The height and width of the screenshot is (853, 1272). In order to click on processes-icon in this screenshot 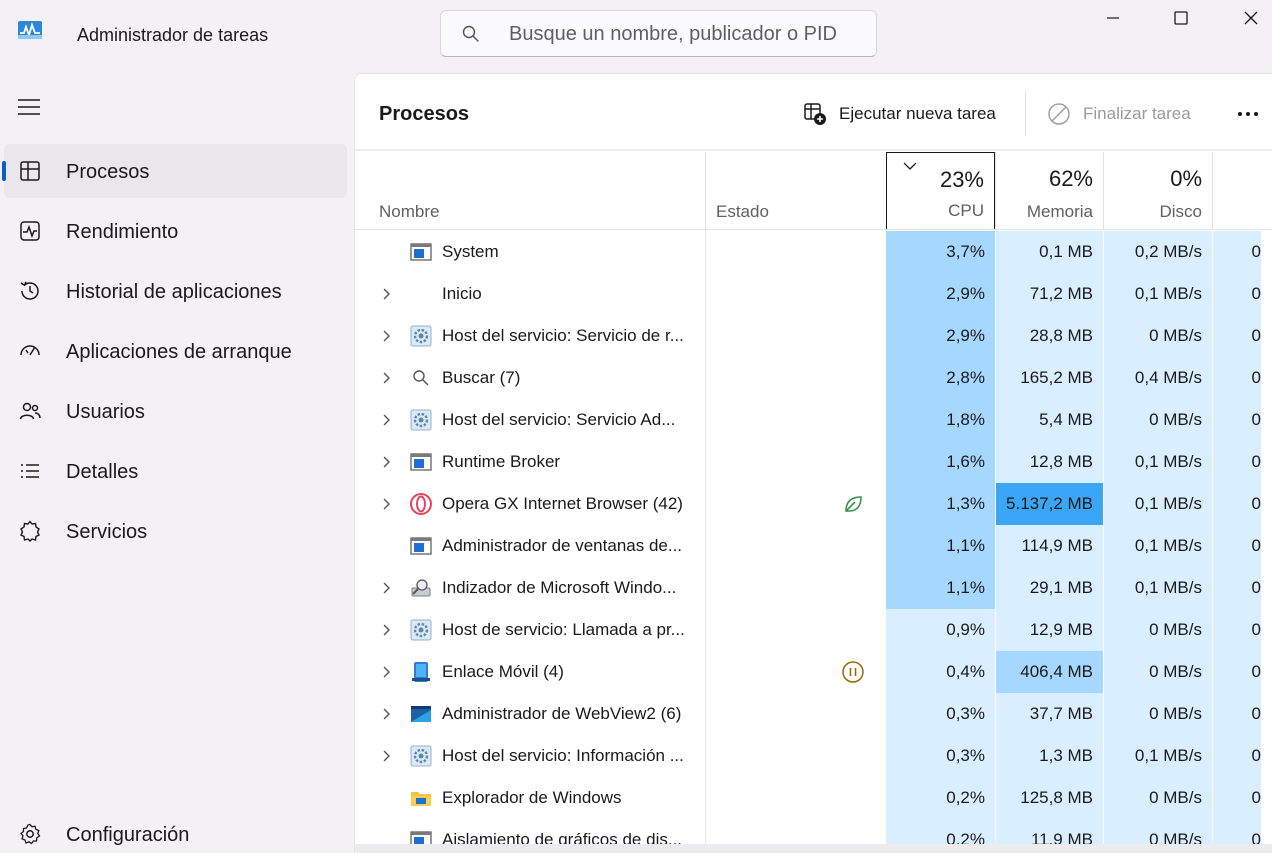, I will do `click(30, 171)`.